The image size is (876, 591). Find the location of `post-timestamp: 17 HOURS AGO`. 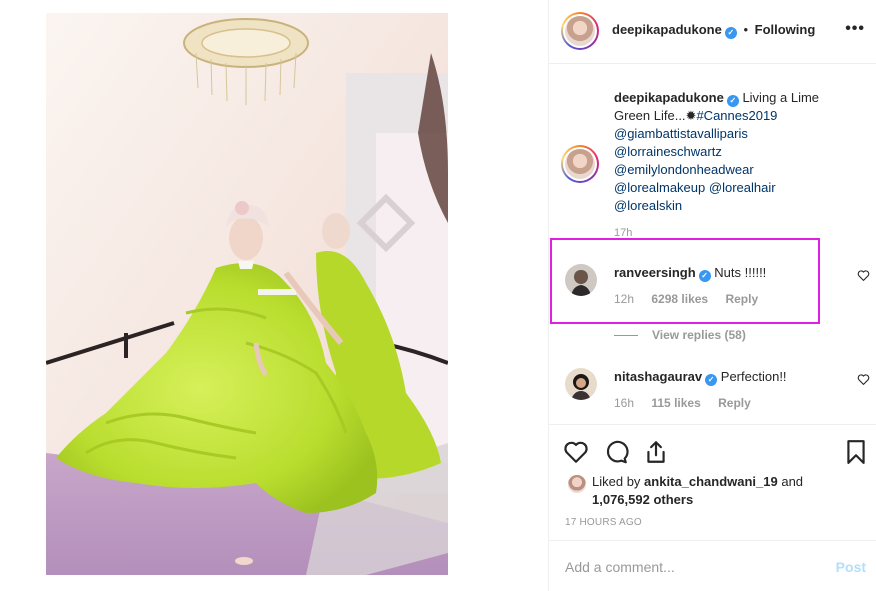

post-timestamp: 17 HOURS AGO is located at coordinates (603, 522).